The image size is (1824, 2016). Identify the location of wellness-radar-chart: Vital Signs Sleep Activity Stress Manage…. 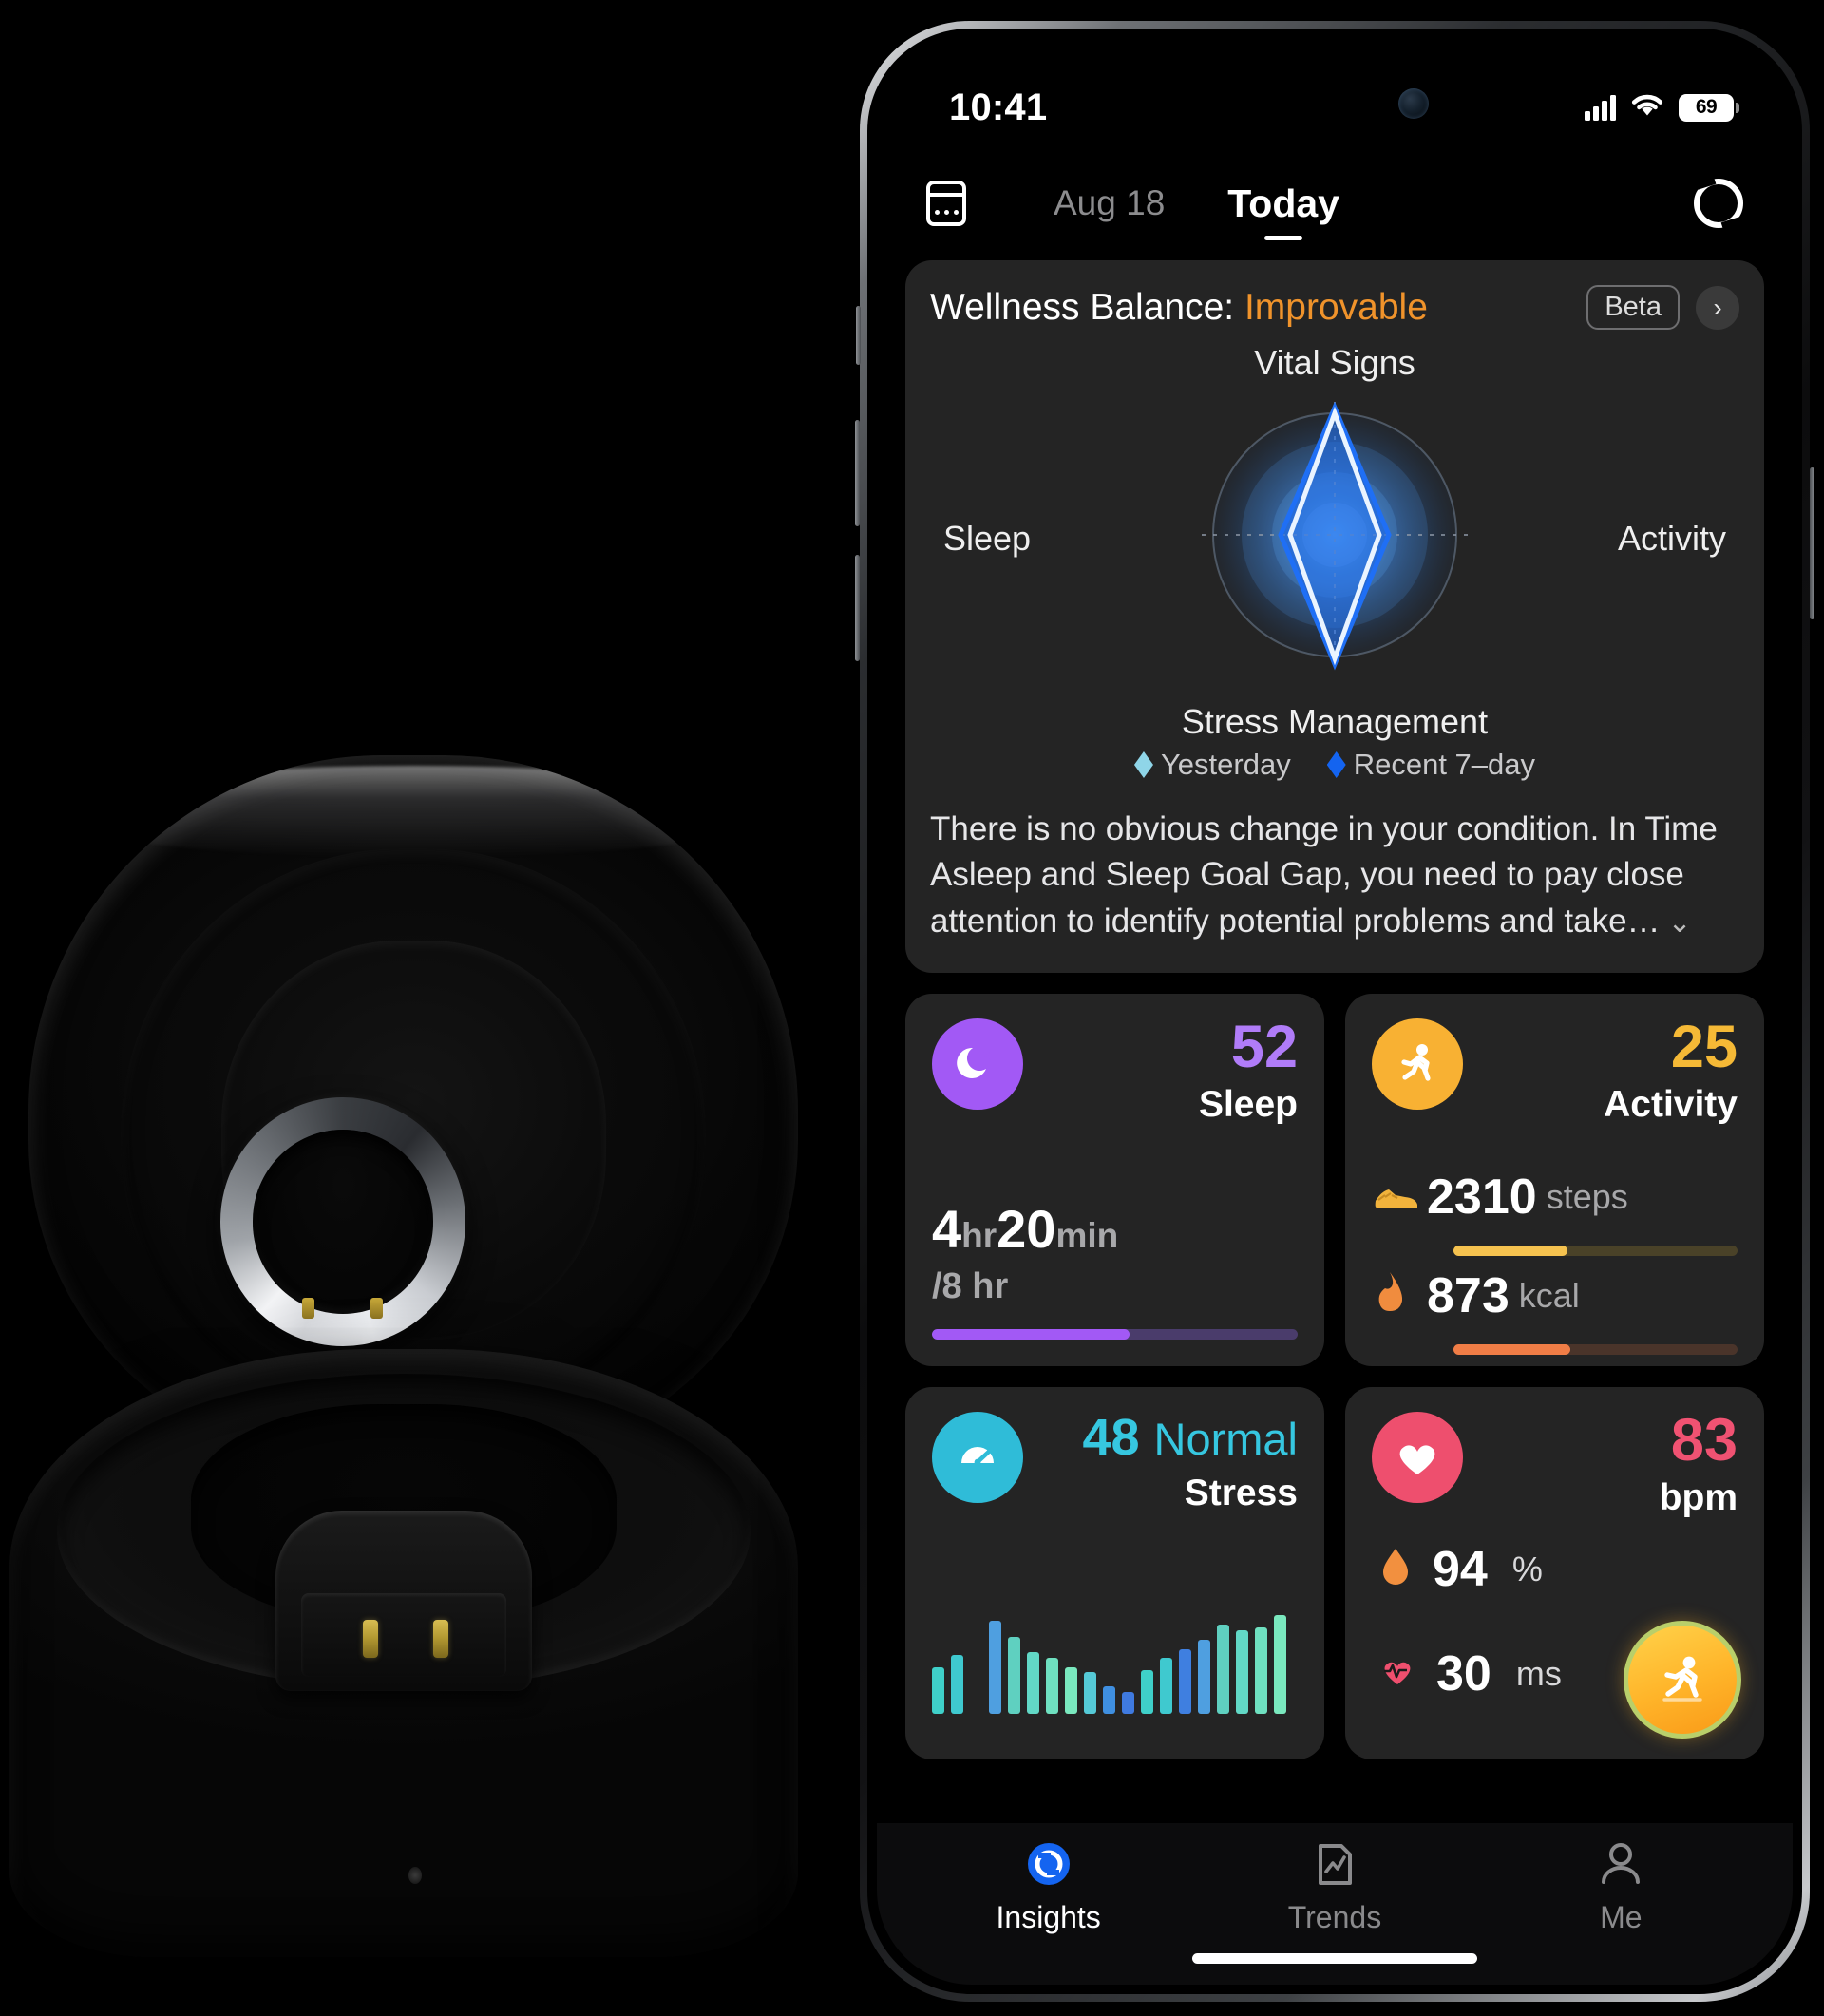
(1334, 540).